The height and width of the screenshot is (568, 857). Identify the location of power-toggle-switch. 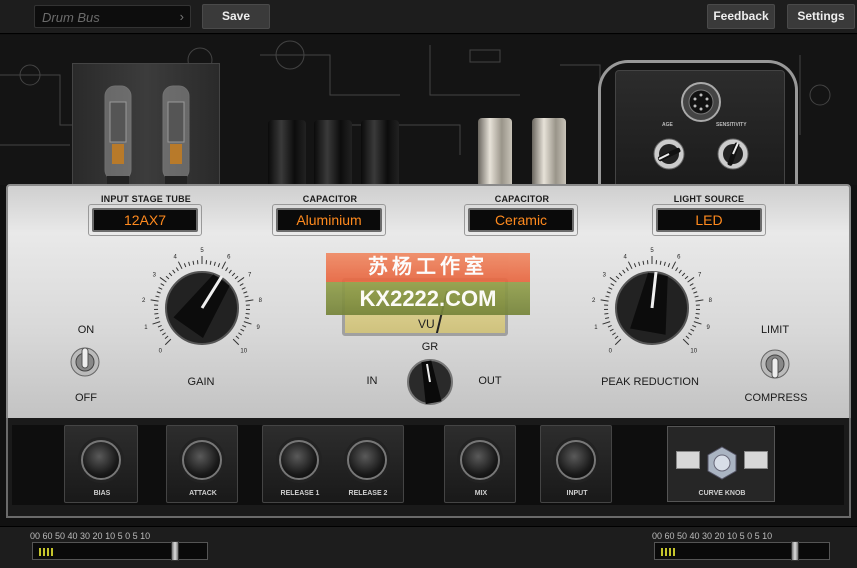
(85, 362).